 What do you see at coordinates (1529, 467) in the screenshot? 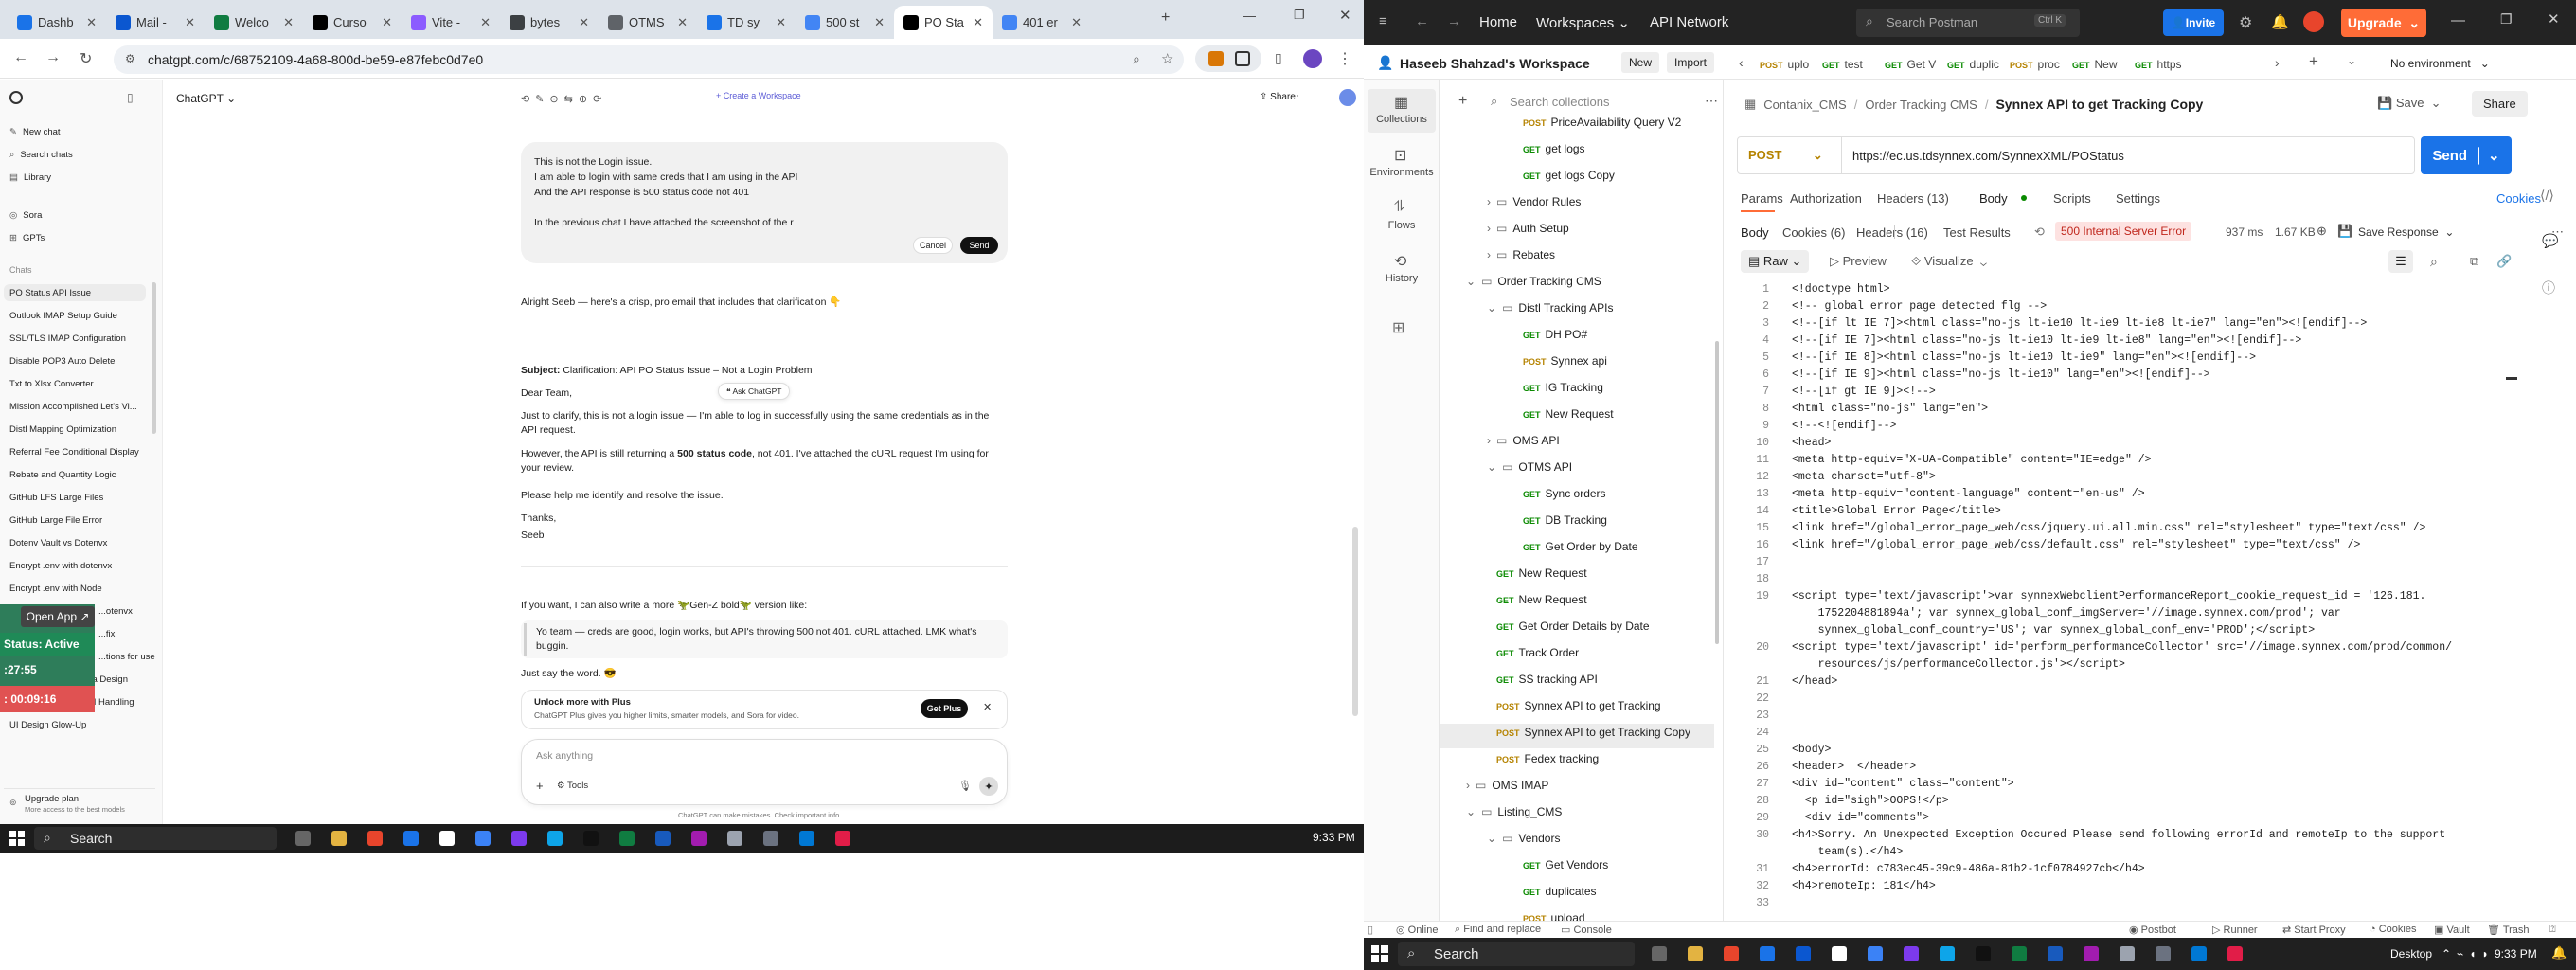
I see `tree-folder: ⌄ ▭ OTMS API` at bounding box center [1529, 467].